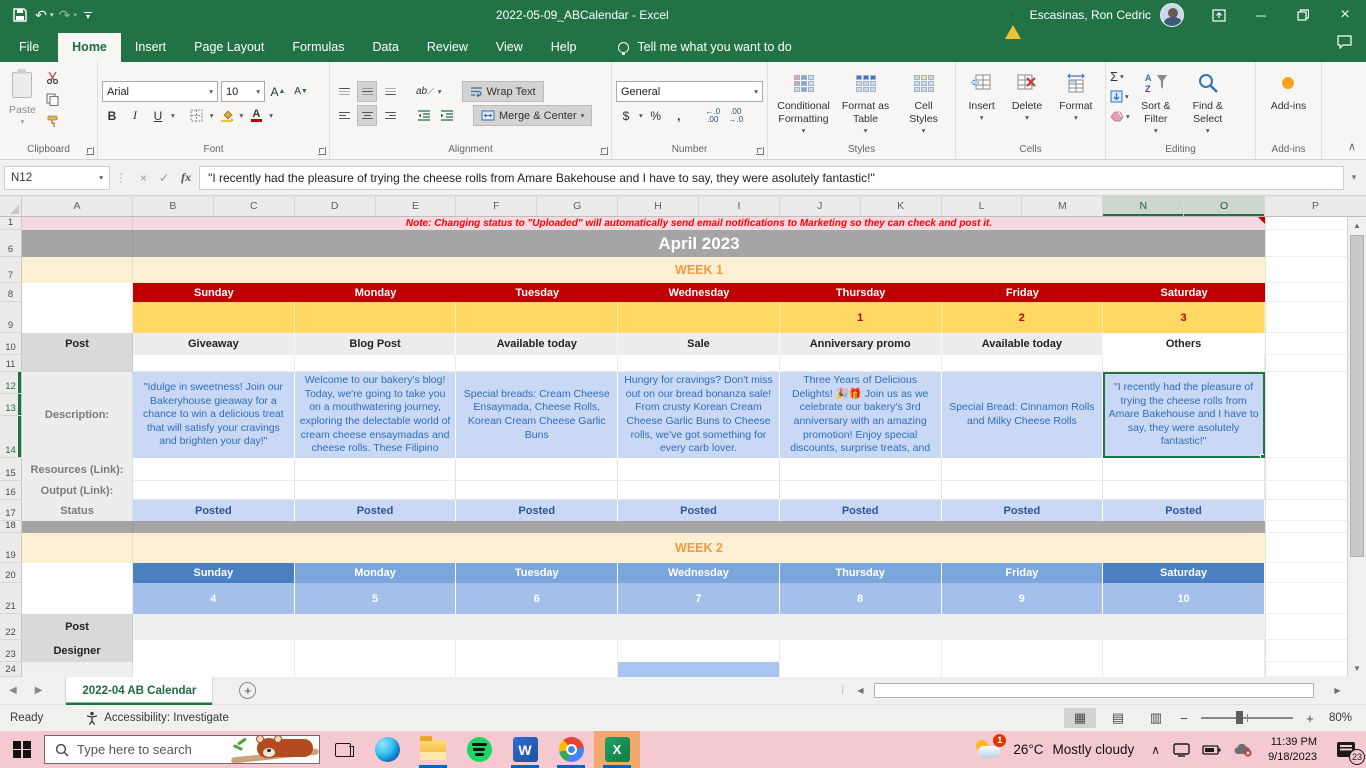  Describe the element at coordinates (1094, 690) in the screenshot. I see `horizontal-scroll-thumb` at that location.